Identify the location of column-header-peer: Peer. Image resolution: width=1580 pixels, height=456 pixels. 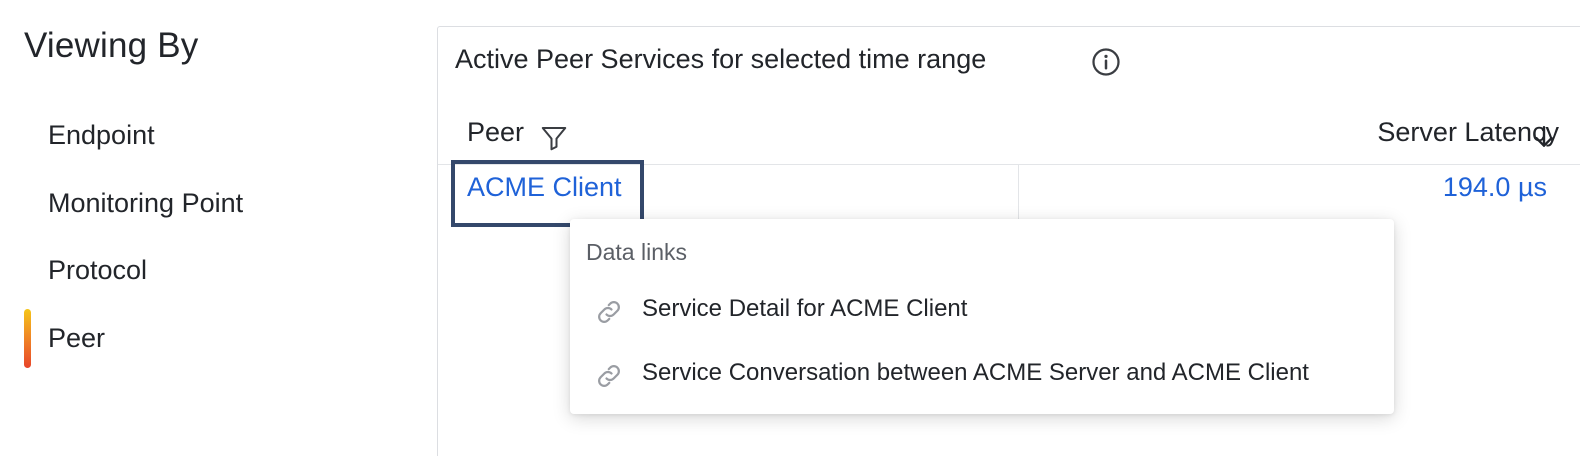
(495, 132).